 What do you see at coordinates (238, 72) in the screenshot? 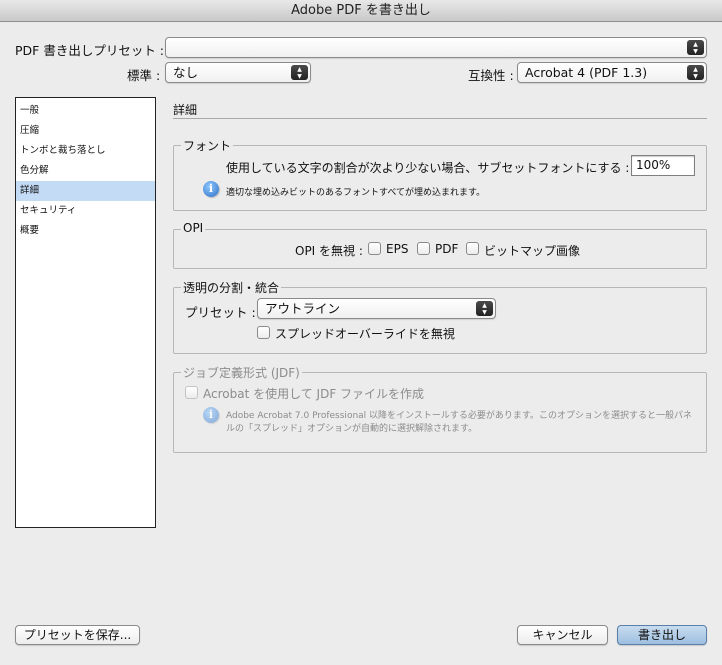
I see `standard-popup: なし ▲ ▼` at bounding box center [238, 72].